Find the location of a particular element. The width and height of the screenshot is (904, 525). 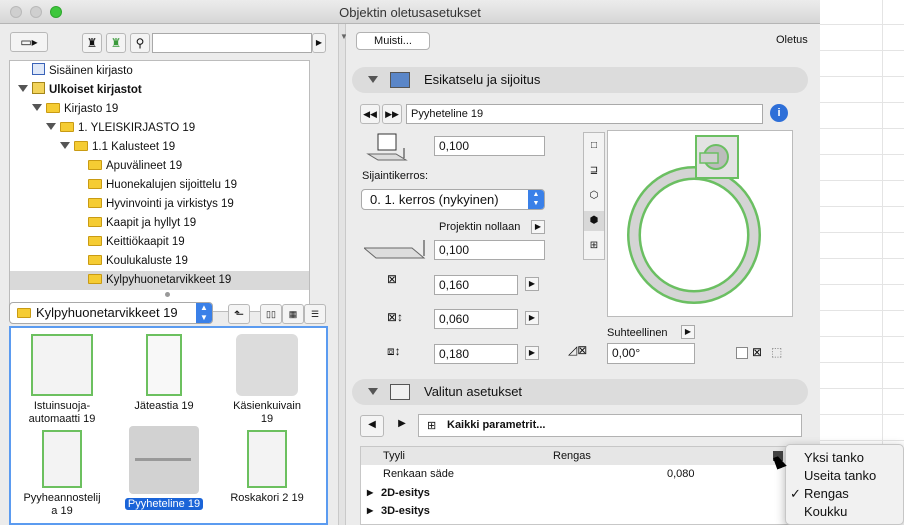

window-title: Objektin oletusasetukset is located at coordinates (410, 12).